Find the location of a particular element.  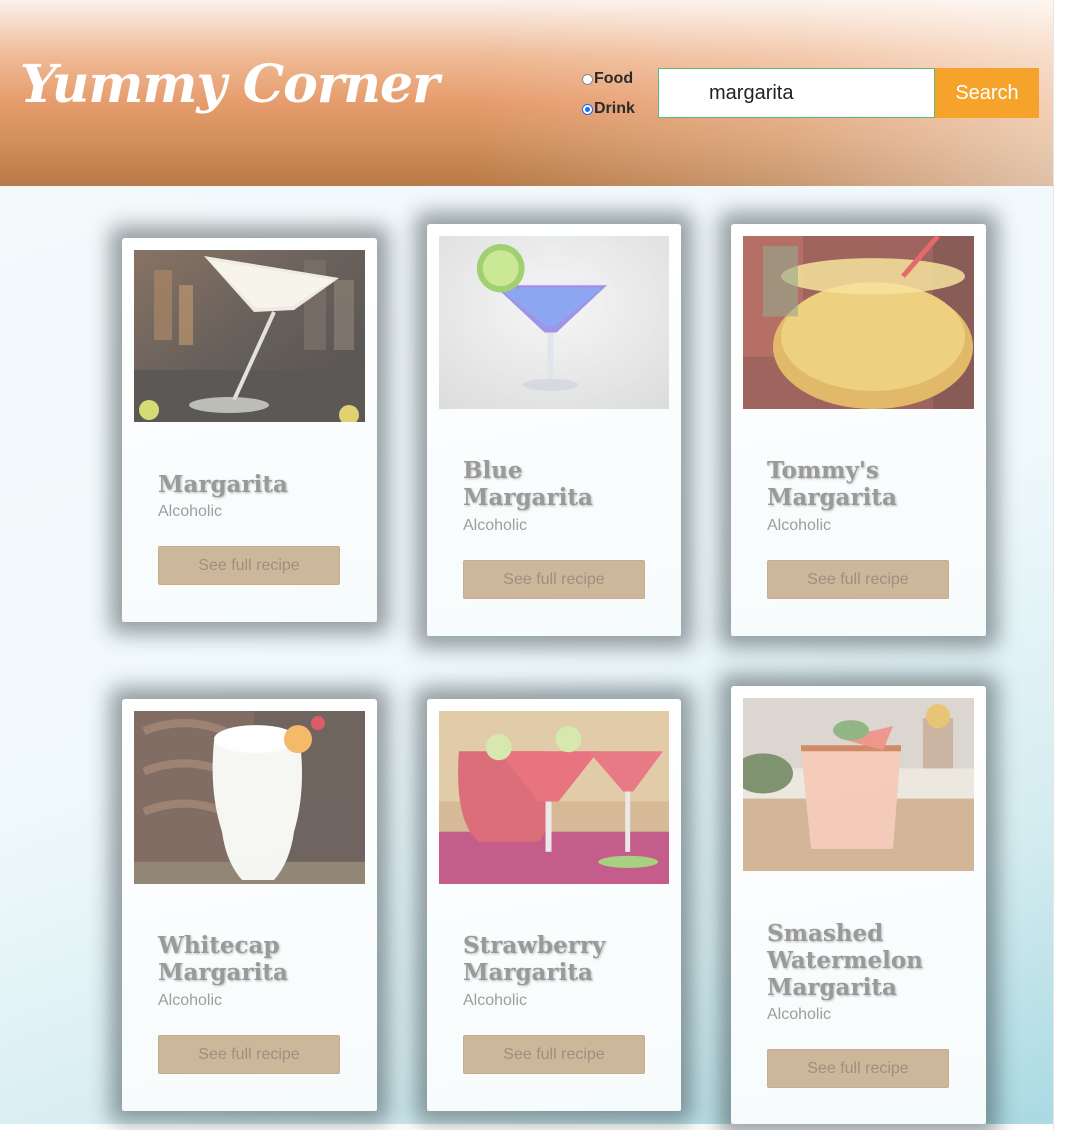

scrollbar-track is located at coordinates (1060, 565).